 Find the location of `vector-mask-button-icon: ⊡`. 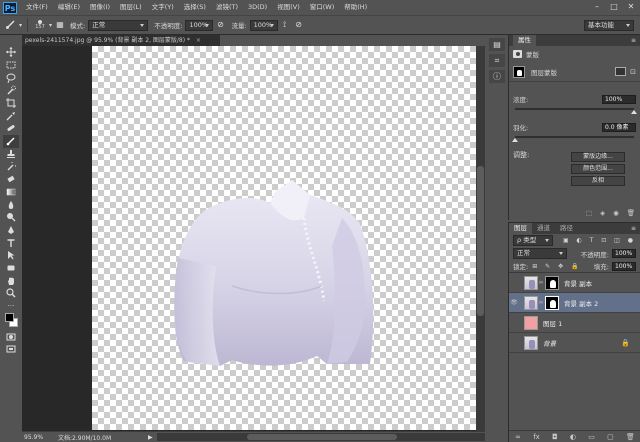

vector-mask-button-icon: ⊡ is located at coordinates (633, 72).